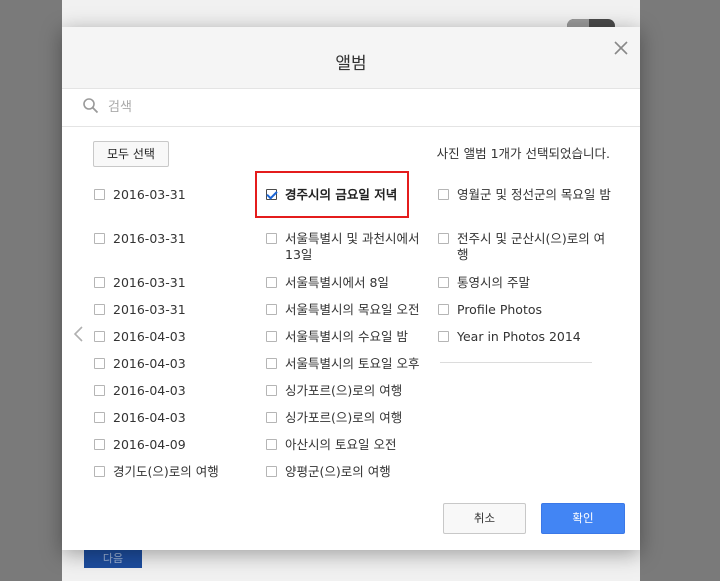 The image size is (720, 581). Describe the element at coordinates (341, 444) in the screenshot. I see `album-label: 아산시의 토요일 오전` at that location.